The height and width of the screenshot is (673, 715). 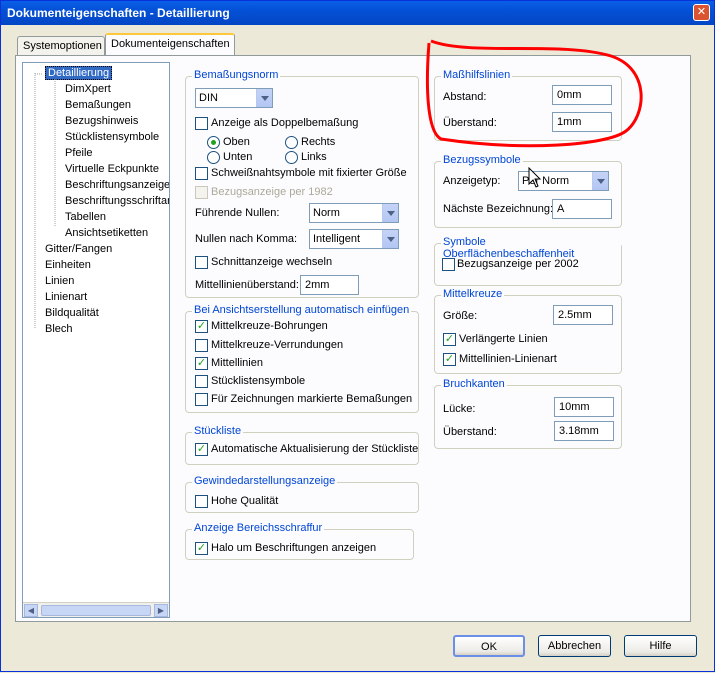 What do you see at coordinates (291, 157) in the screenshot?
I see `radio-links` at bounding box center [291, 157].